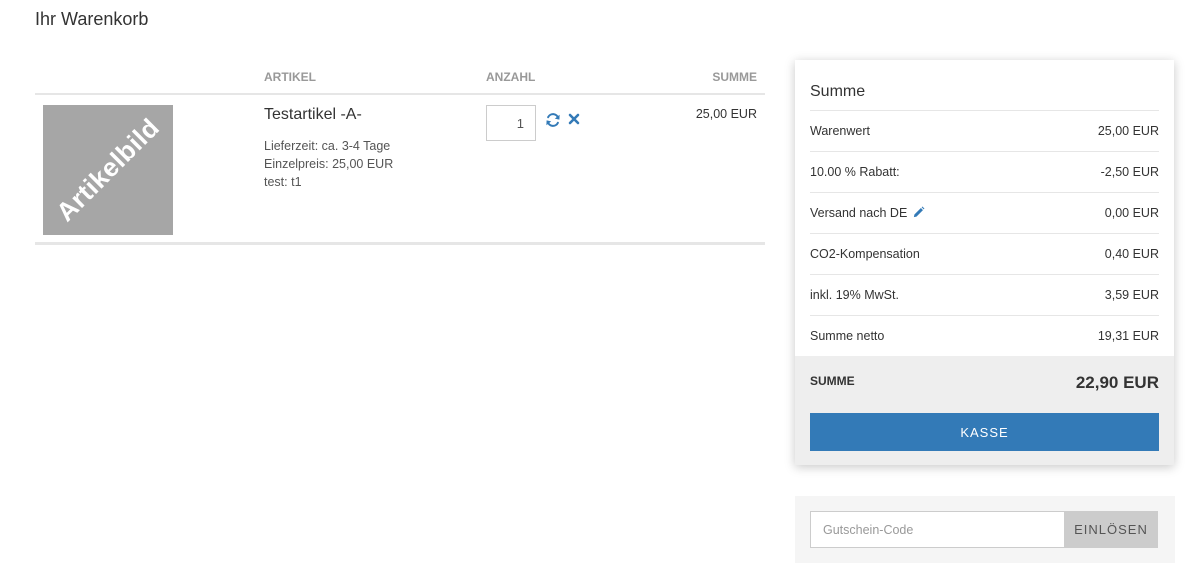  I want to click on summary-line-label: CO2-Kompensation, so click(865, 254).